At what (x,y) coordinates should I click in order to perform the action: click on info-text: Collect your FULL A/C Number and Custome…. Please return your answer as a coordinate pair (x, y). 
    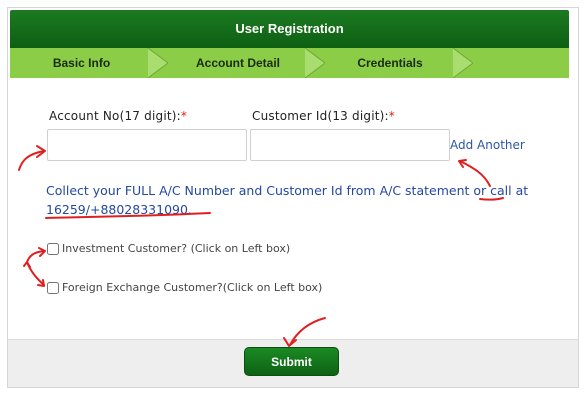
    Looking at the image, I should click on (287, 200).